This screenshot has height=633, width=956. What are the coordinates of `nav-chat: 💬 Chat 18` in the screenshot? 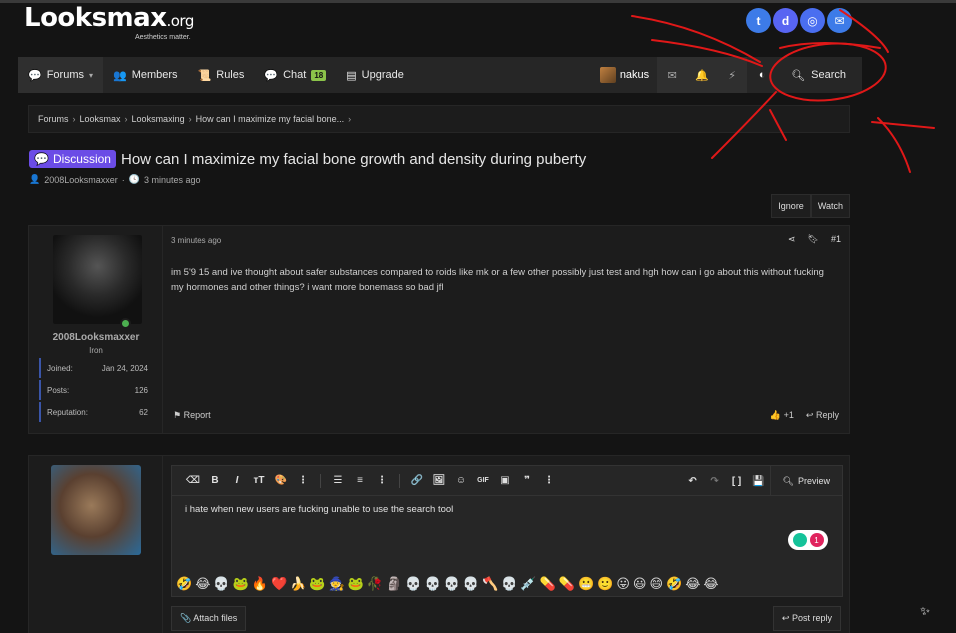 It's located at (295, 75).